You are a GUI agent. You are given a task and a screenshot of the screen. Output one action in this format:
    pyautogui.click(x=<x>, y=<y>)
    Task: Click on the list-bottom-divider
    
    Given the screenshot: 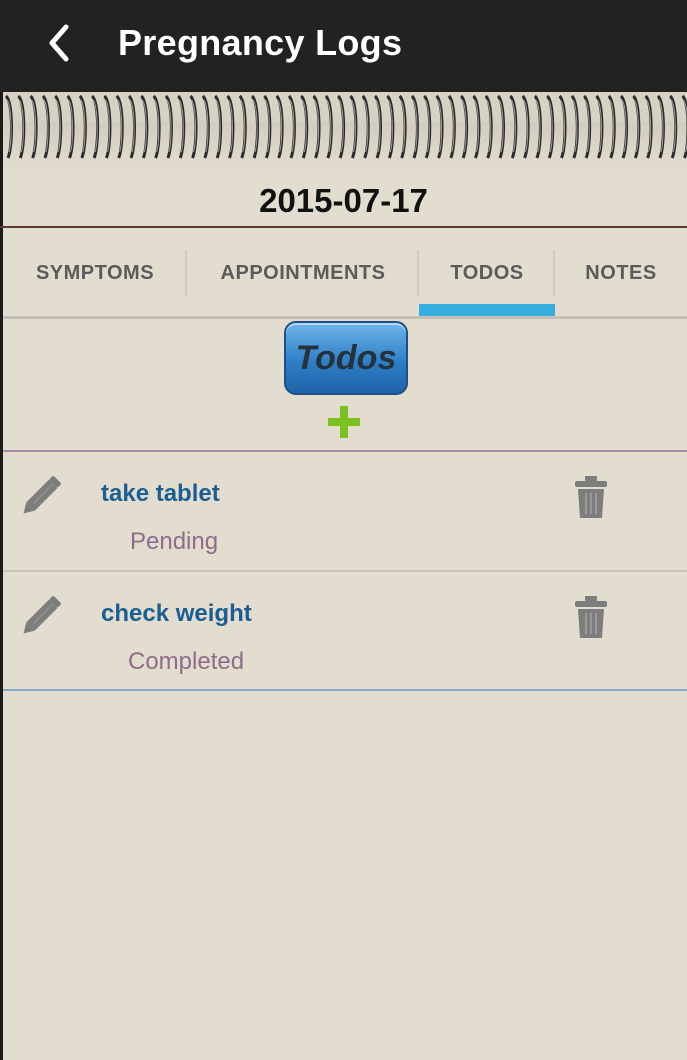 What is the action you would take?
    pyautogui.click(x=345, y=690)
    